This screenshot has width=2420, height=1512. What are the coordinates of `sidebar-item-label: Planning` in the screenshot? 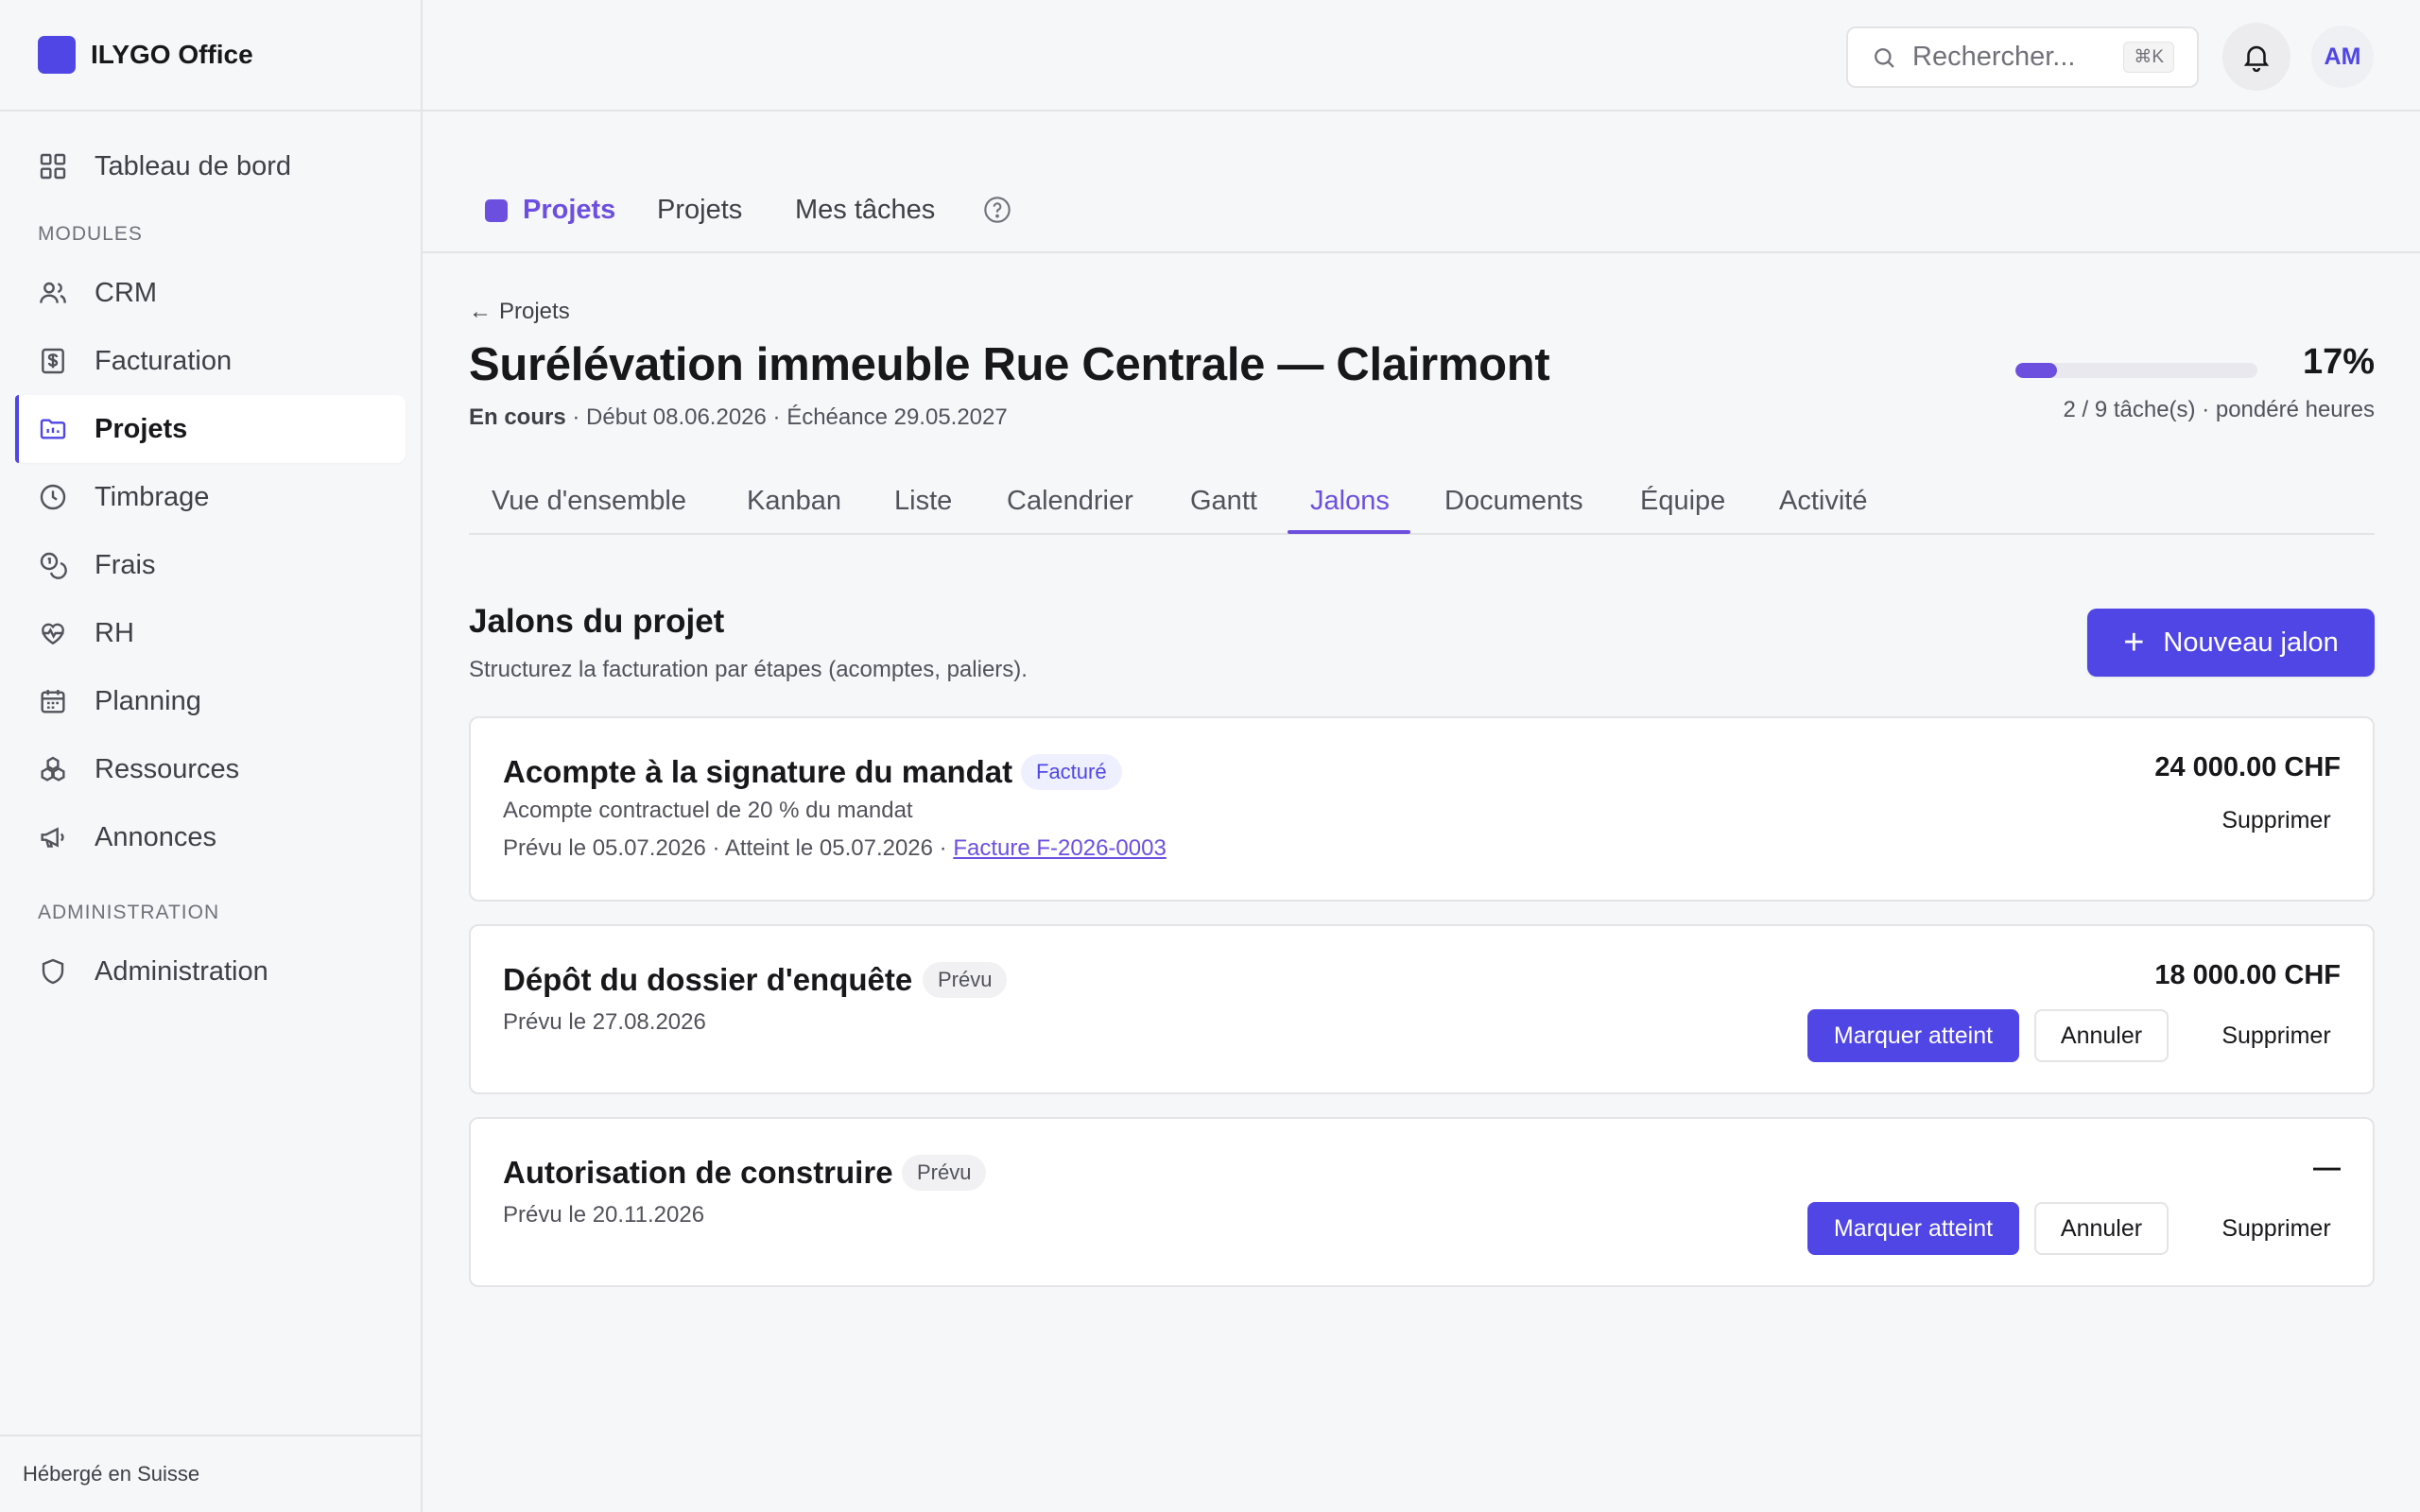 It's located at (148, 700).